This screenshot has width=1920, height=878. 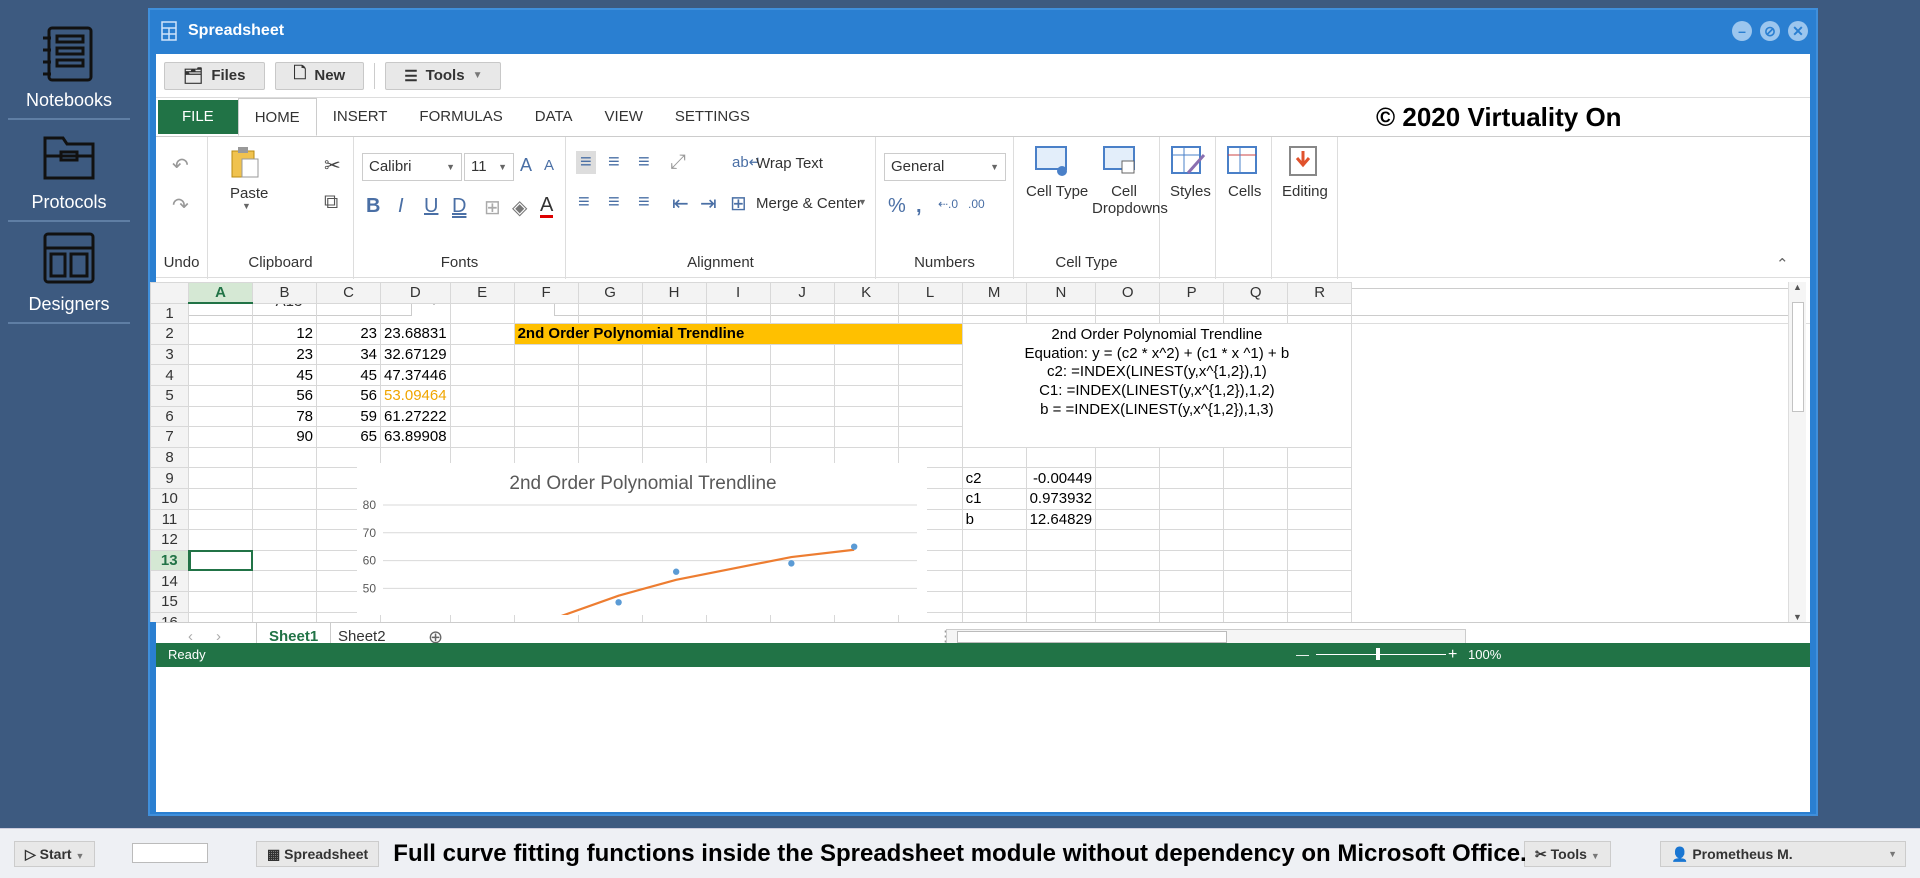 What do you see at coordinates (809, 203) in the screenshot?
I see `merge-center-button: Merge & Center` at bounding box center [809, 203].